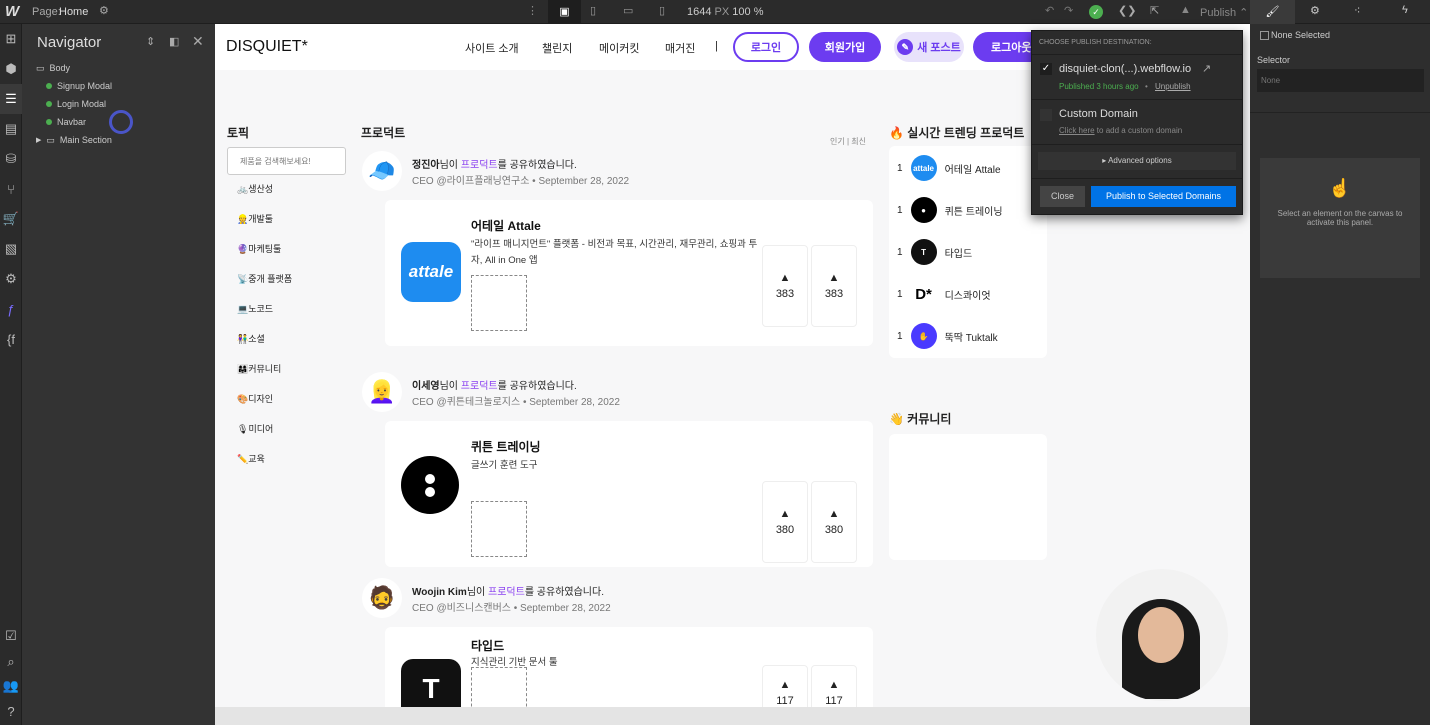 The height and width of the screenshot is (725, 1430). What do you see at coordinates (11, 279) in the screenshot?
I see `settings-icon: ⚙` at bounding box center [11, 279].